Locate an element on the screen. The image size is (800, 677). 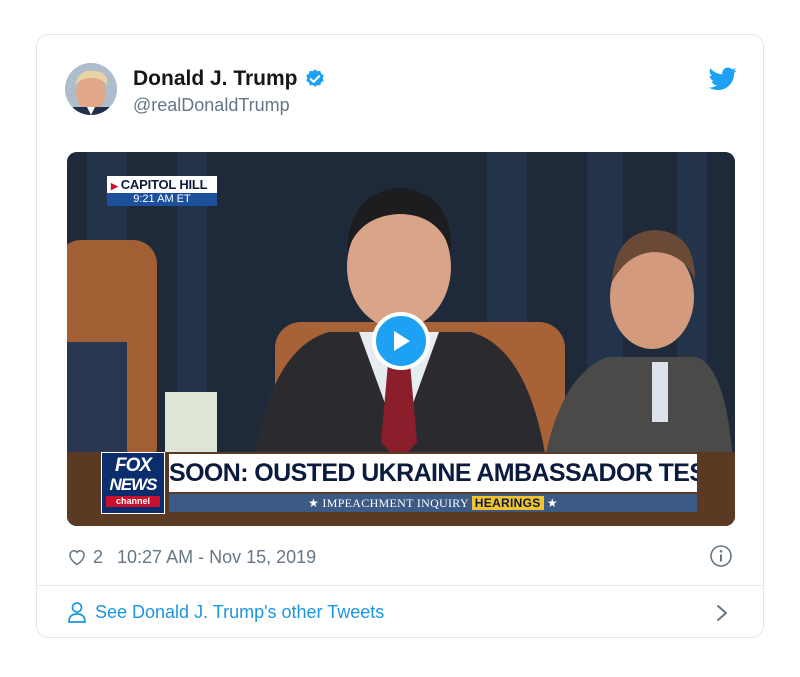
tweet-meta: 2 10:27 AM - Nov 15, 2019 is located at coordinates (191, 557).